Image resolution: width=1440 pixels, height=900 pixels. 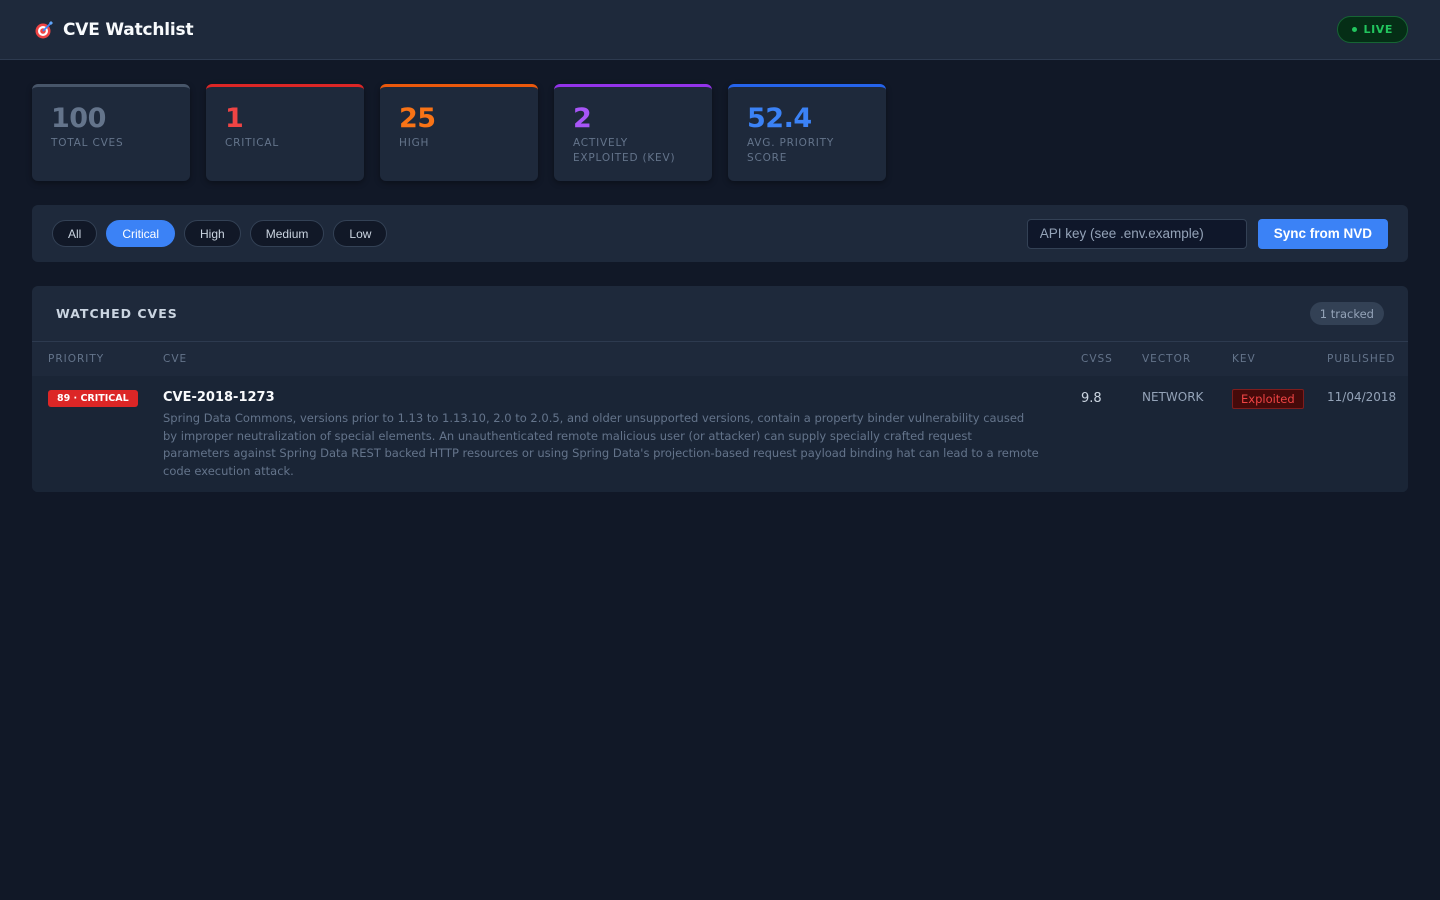 I want to click on filter-medium-button: Medium, so click(x=287, y=233).